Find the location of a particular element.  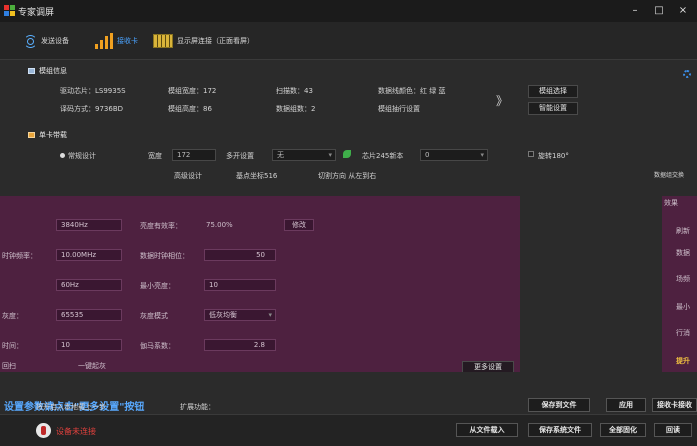

module-info-heading: 模组信息 is located at coordinates (47, 71).